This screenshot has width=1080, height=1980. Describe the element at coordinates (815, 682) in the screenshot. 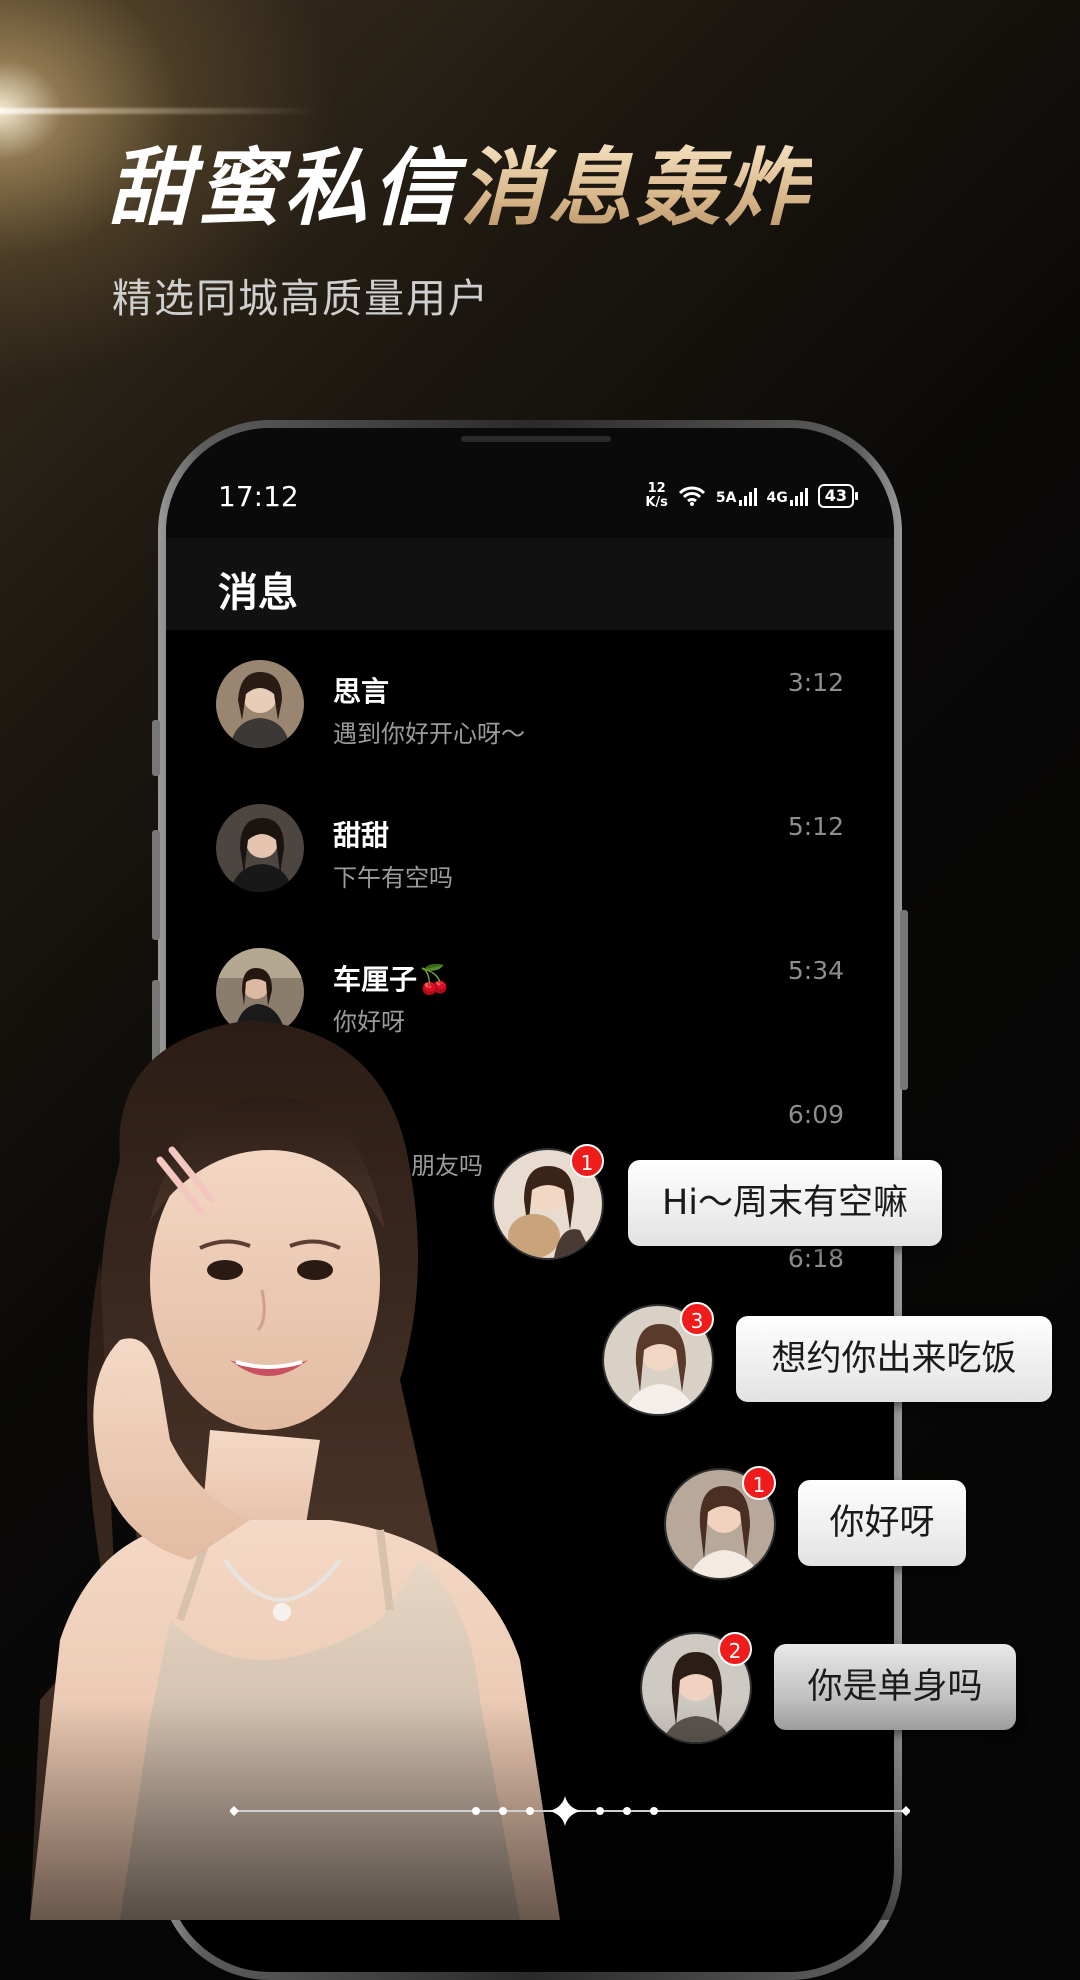

I see `message-time: 3:12` at that location.